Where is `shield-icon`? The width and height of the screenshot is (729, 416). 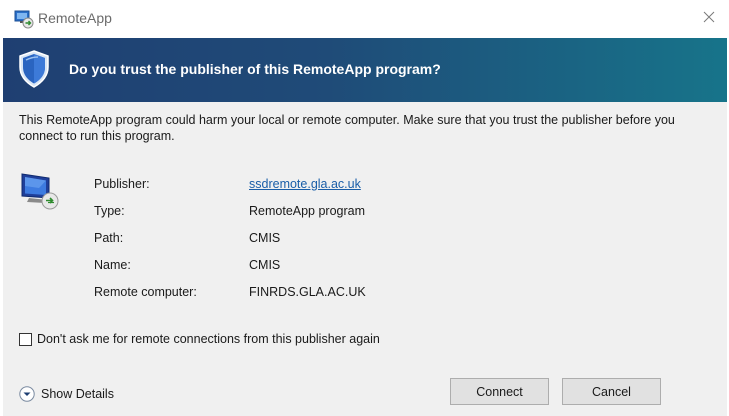 shield-icon is located at coordinates (34, 69).